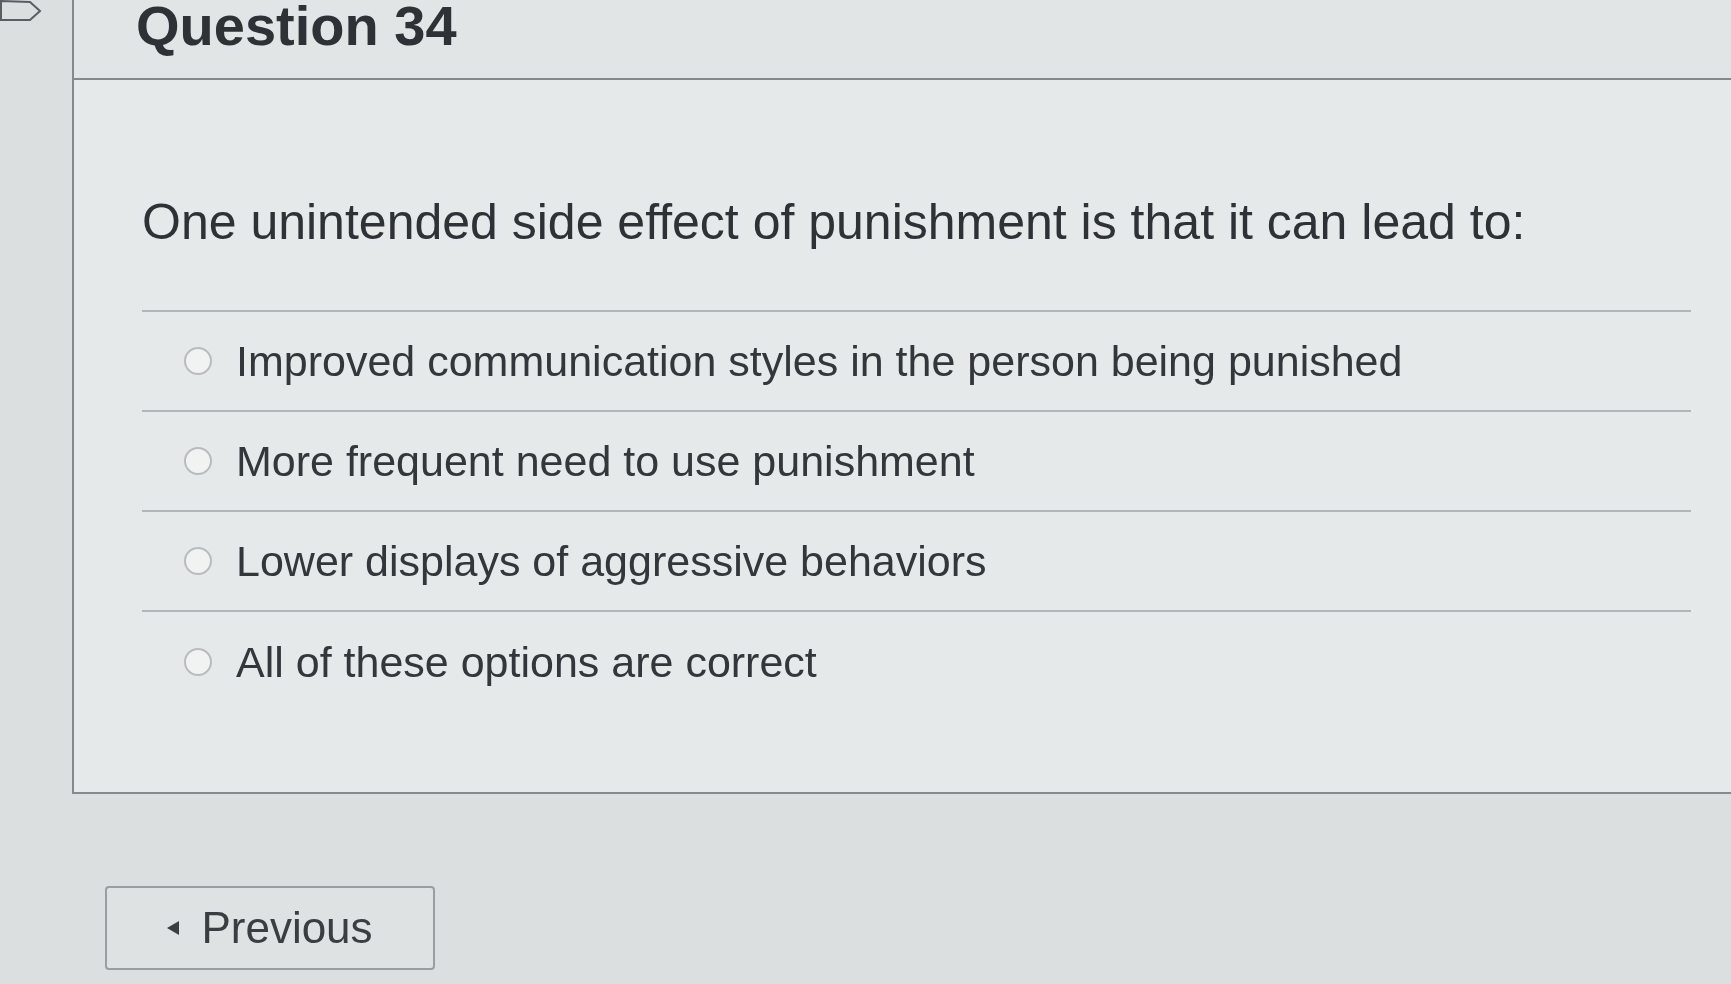 The width and height of the screenshot is (1731, 984). I want to click on flag-icon, so click(21, 11).